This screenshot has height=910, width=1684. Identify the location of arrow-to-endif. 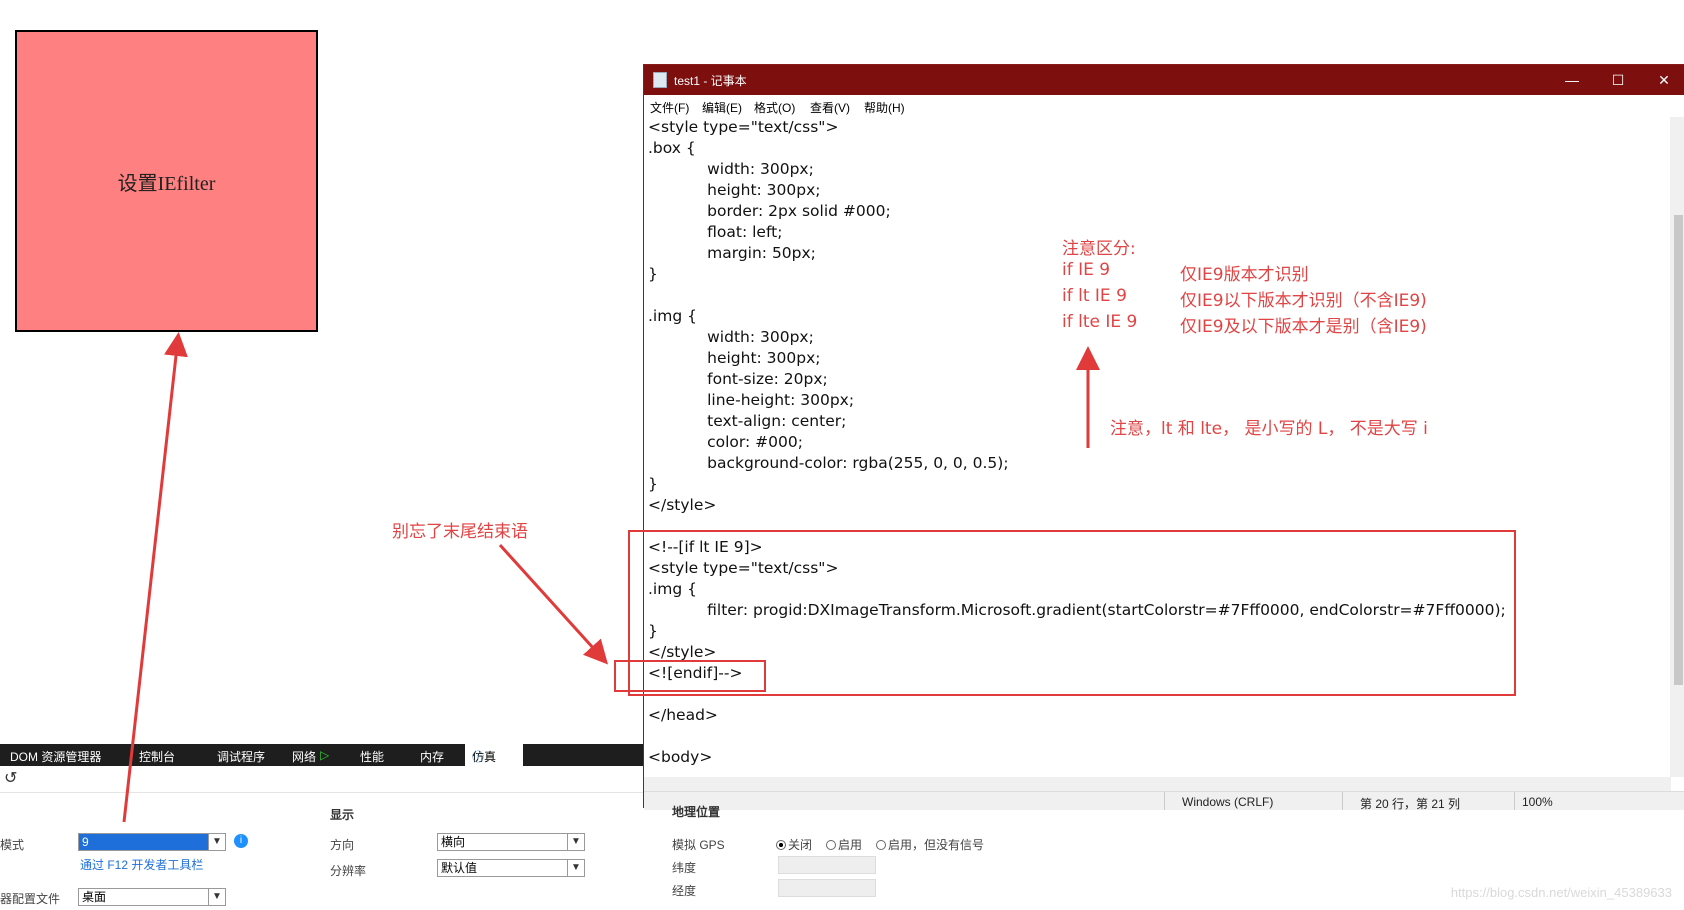
(553, 604).